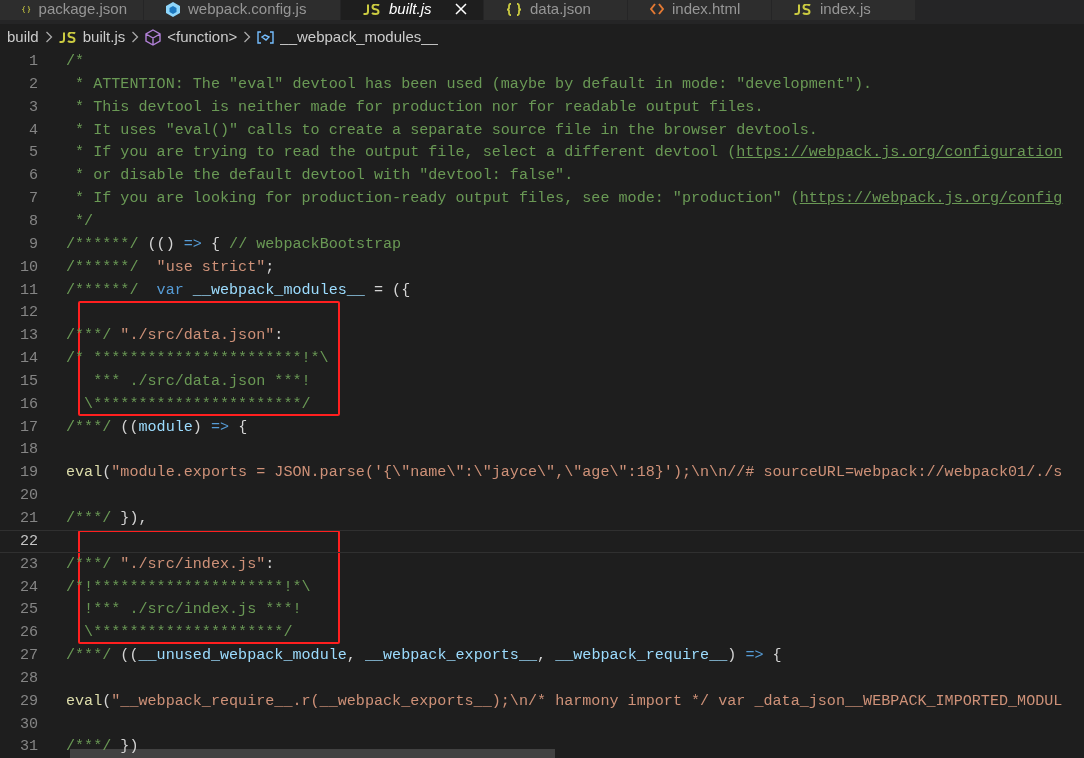 Image resolution: width=1084 pixels, height=758 pixels. What do you see at coordinates (556, 10) in the screenshot?
I see `editor-tab: data.json` at bounding box center [556, 10].